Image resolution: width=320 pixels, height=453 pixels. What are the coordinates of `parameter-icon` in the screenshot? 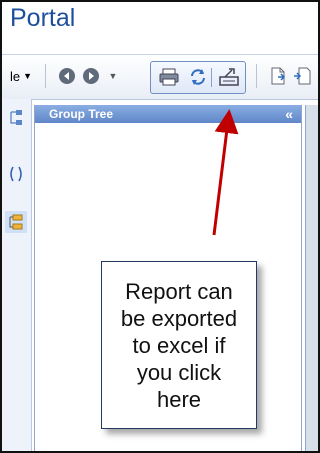 It's located at (16, 174).